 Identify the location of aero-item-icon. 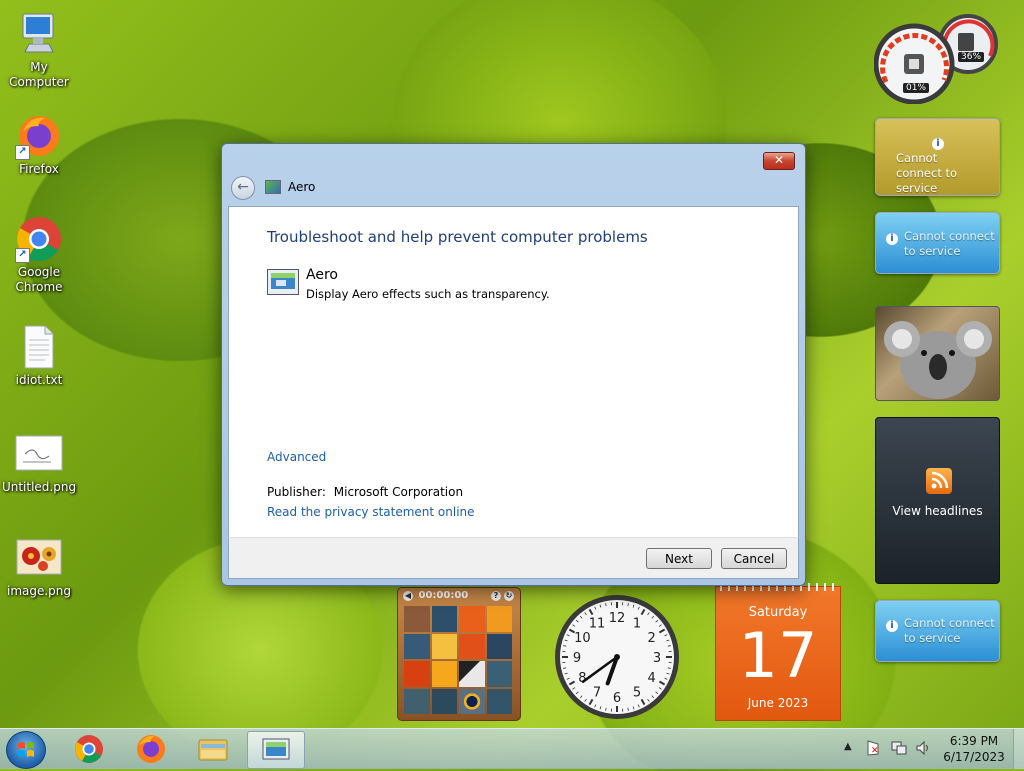
(283, 282).